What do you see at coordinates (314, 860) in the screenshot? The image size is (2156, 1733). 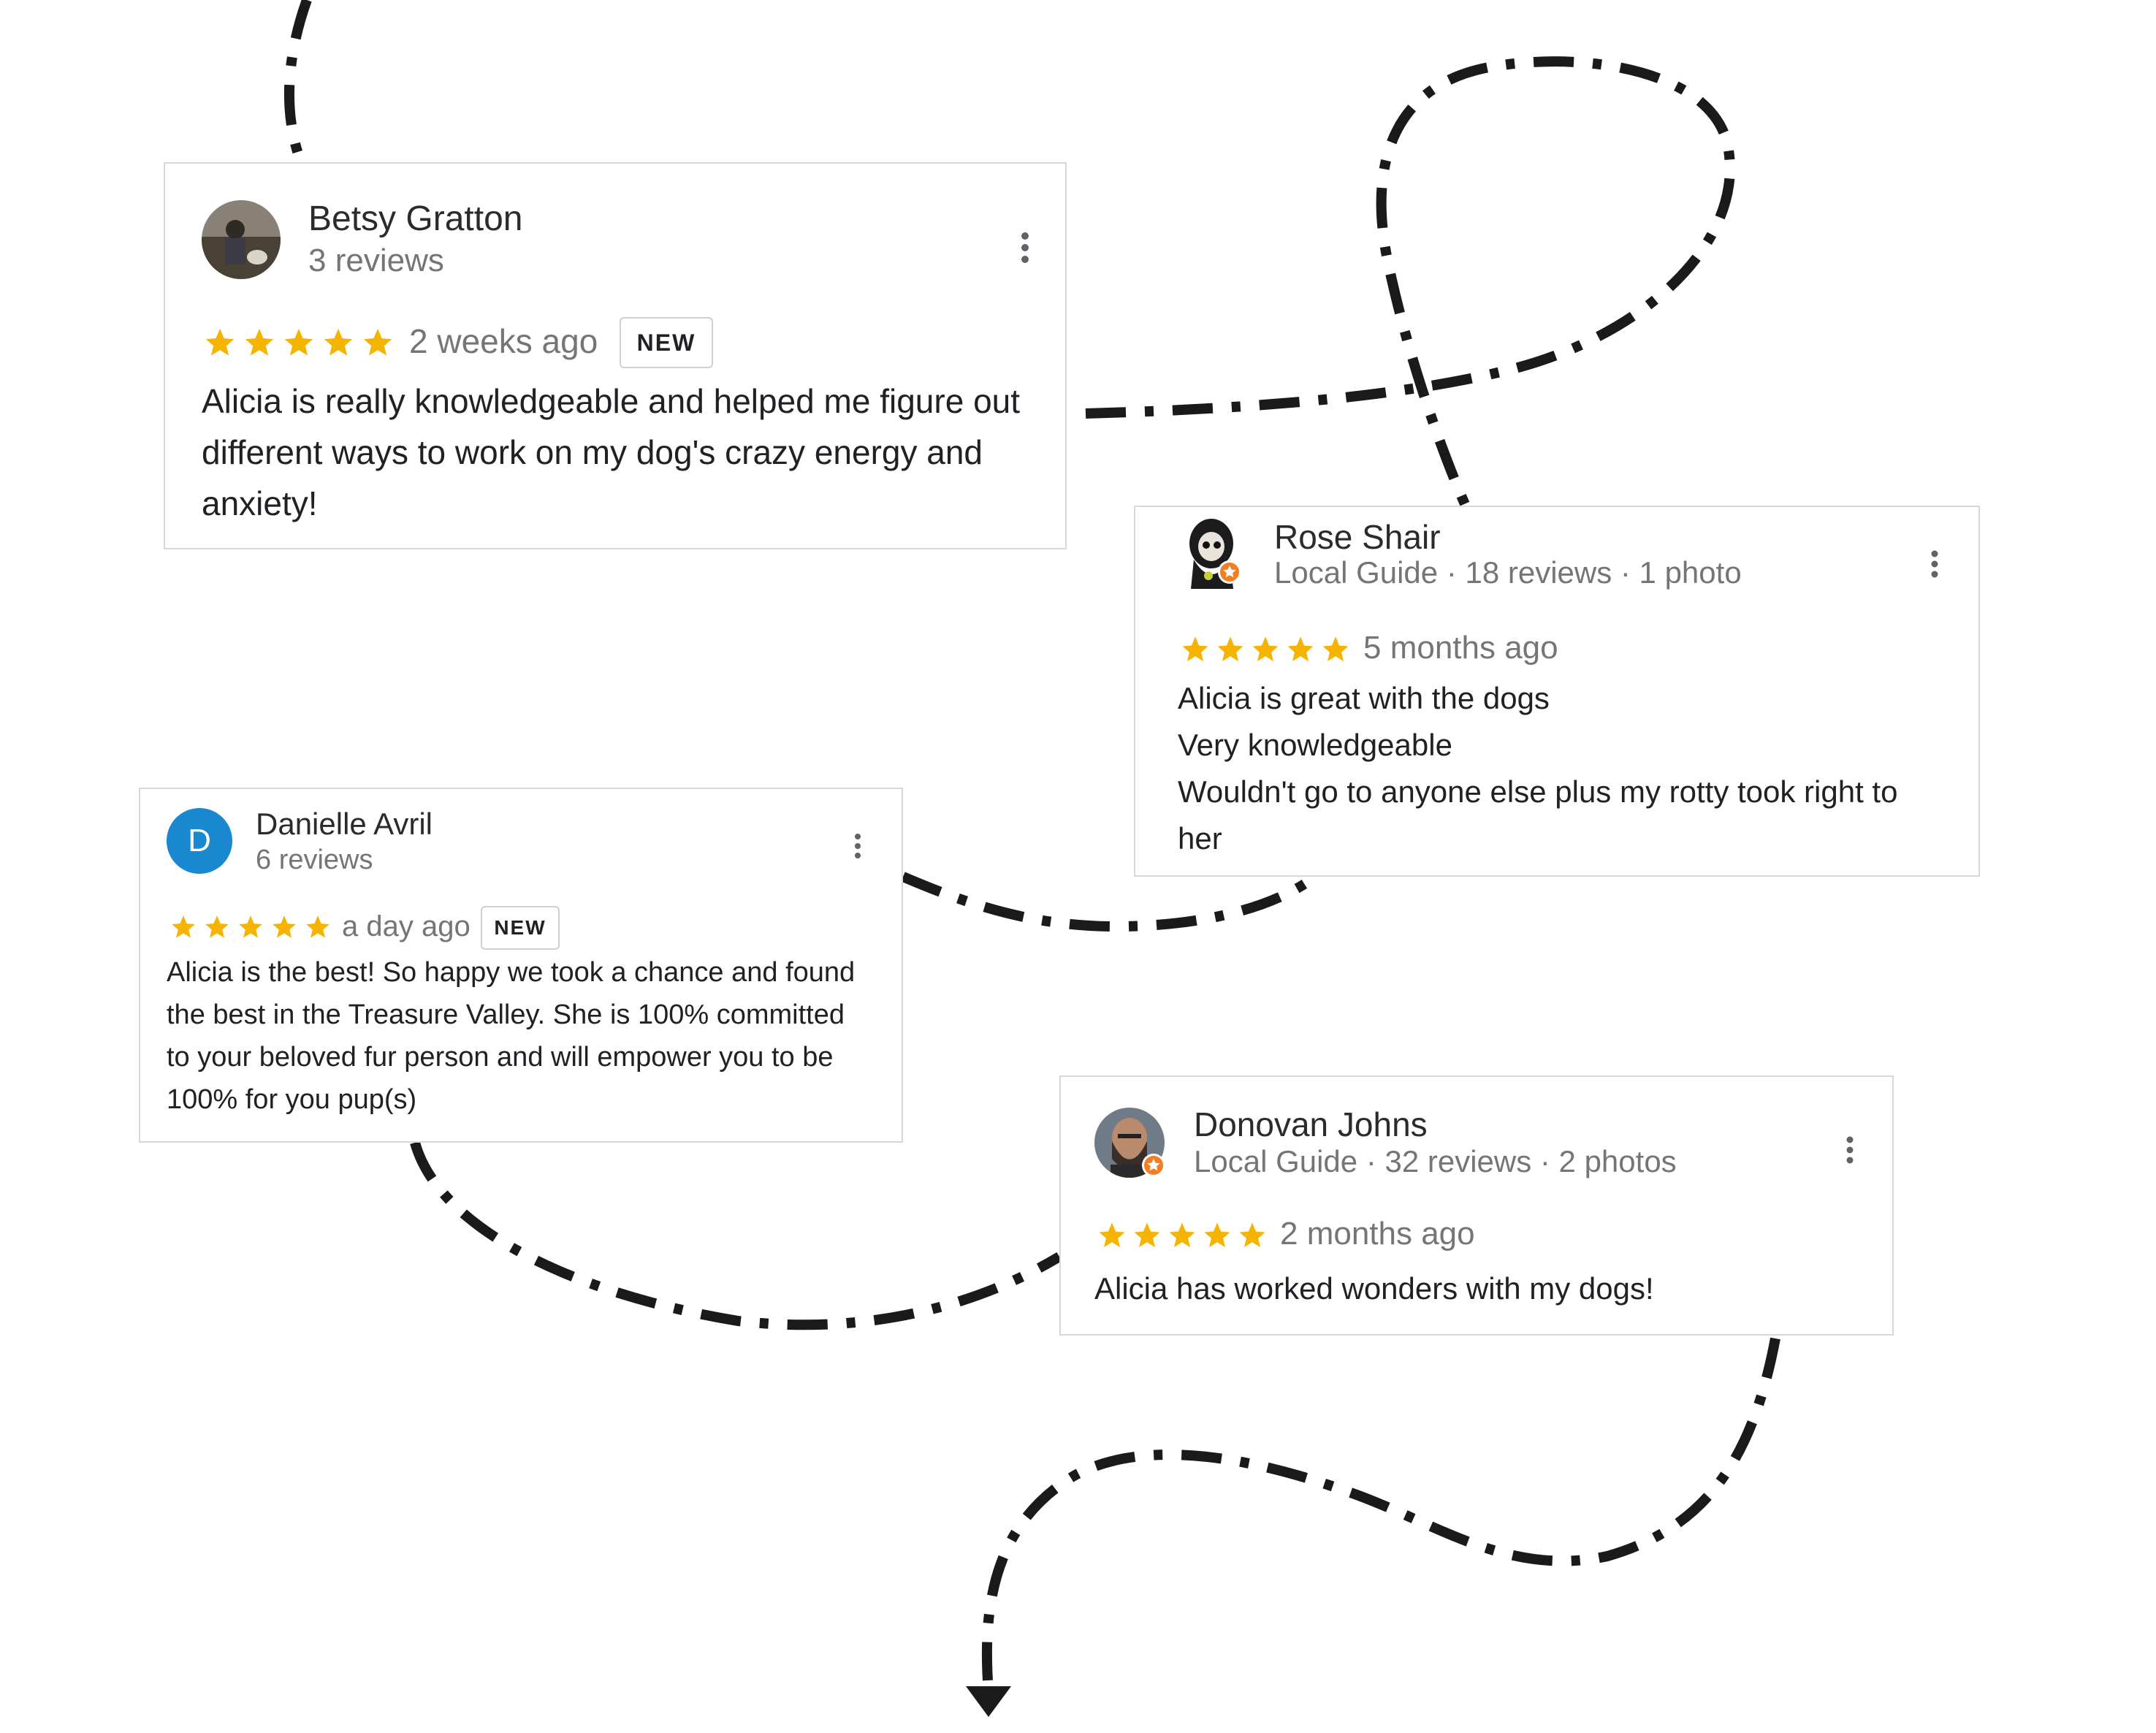 I see `reviewer-meta: 6 reviews` at bounding box center [314, 860].